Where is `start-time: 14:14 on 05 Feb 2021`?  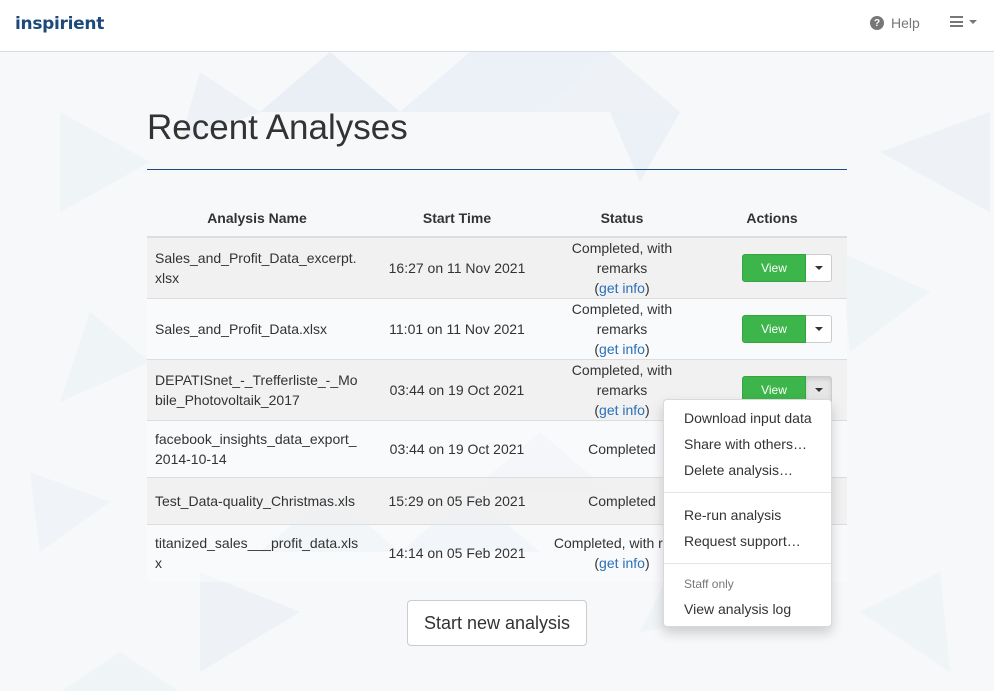 start-time: 14:14 on 05 Feb 2021 is located at coordinates (457, 553).